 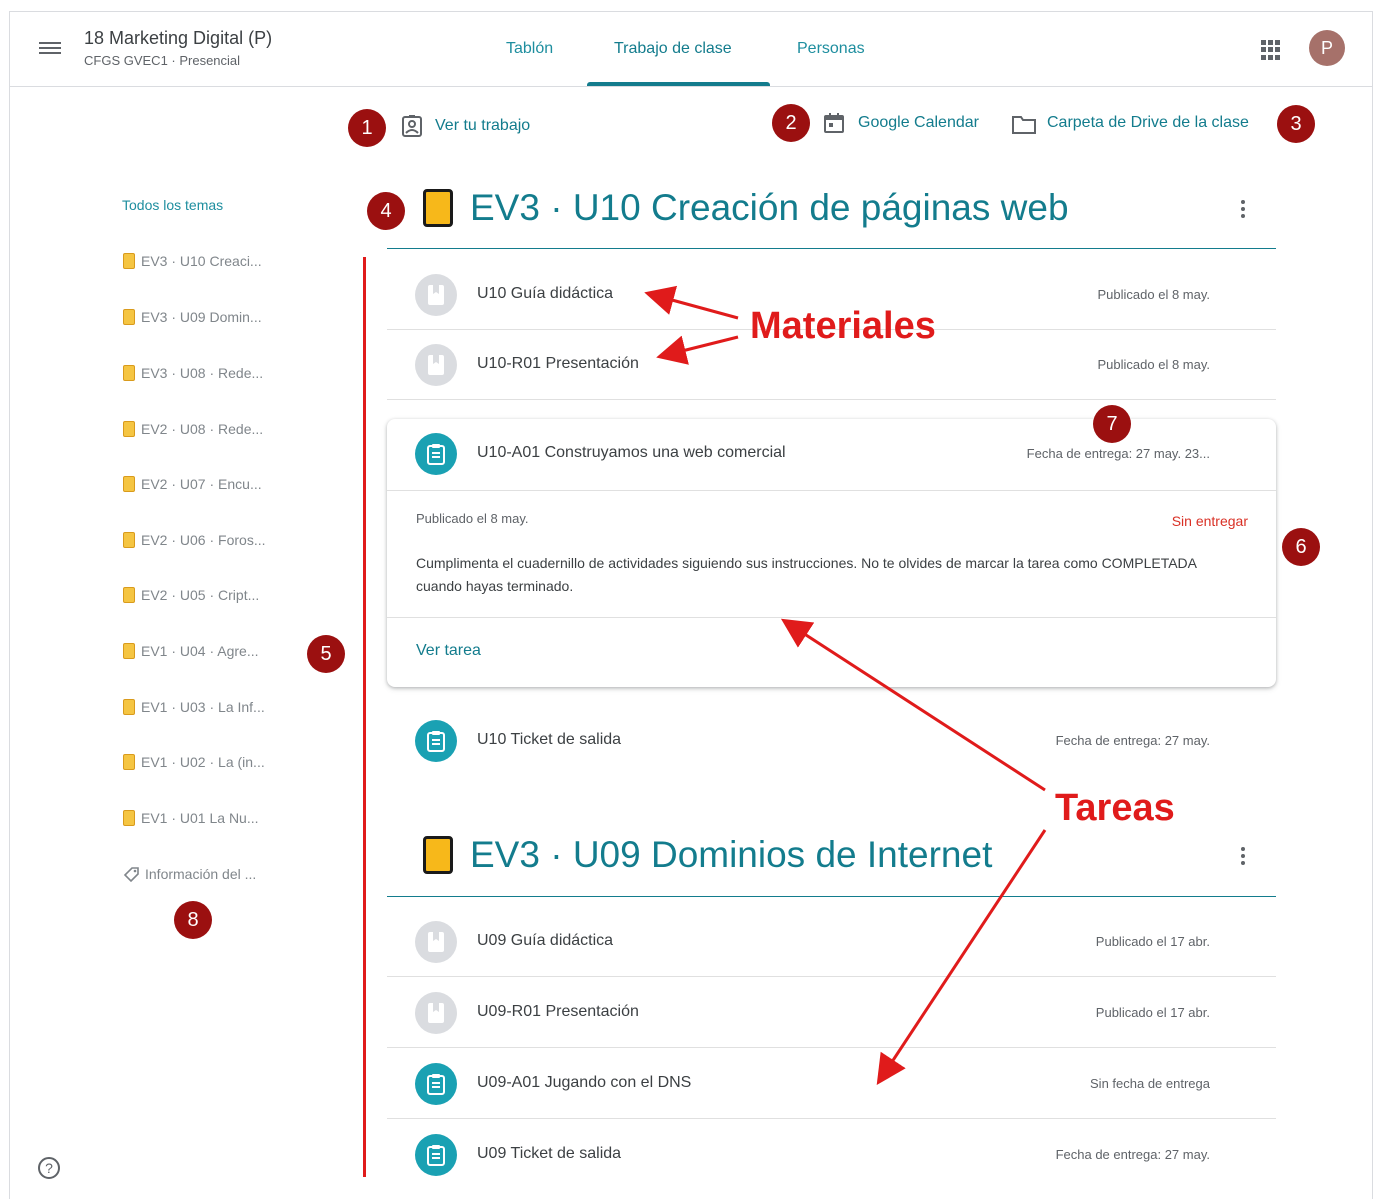 What do you see at coordinates (386, 211) in the screenshot?
I see `annotation-badge-4: 4` at bounding box center [386, 211].